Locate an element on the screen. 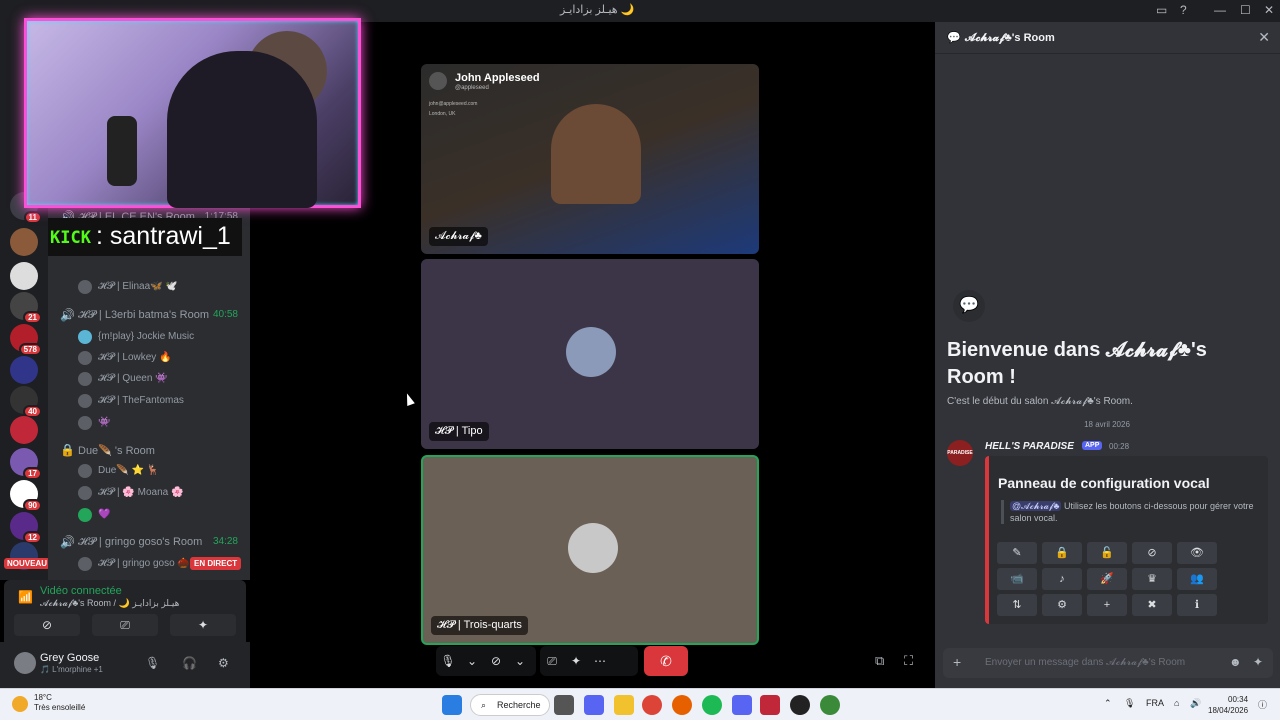 This screenshot has height=720, width=1280. tile-label: 𝓐𝓬𝓱𝓻𝓪𝓯♣ is located at coordinates (458, 236).